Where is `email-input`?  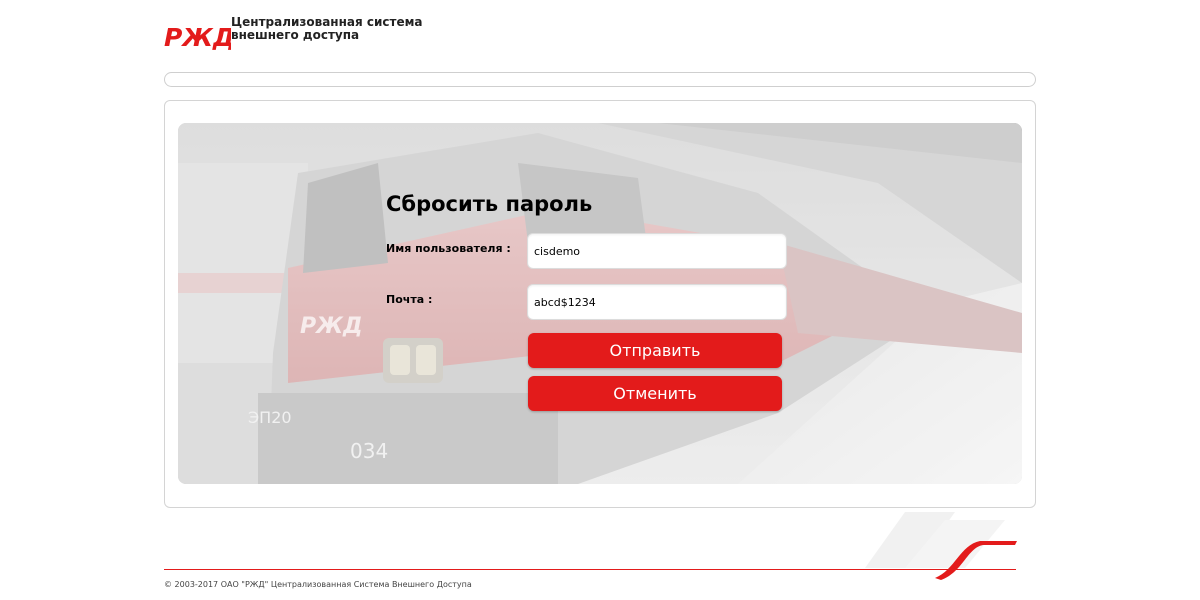
email-input is located at coordinates (657, 302).